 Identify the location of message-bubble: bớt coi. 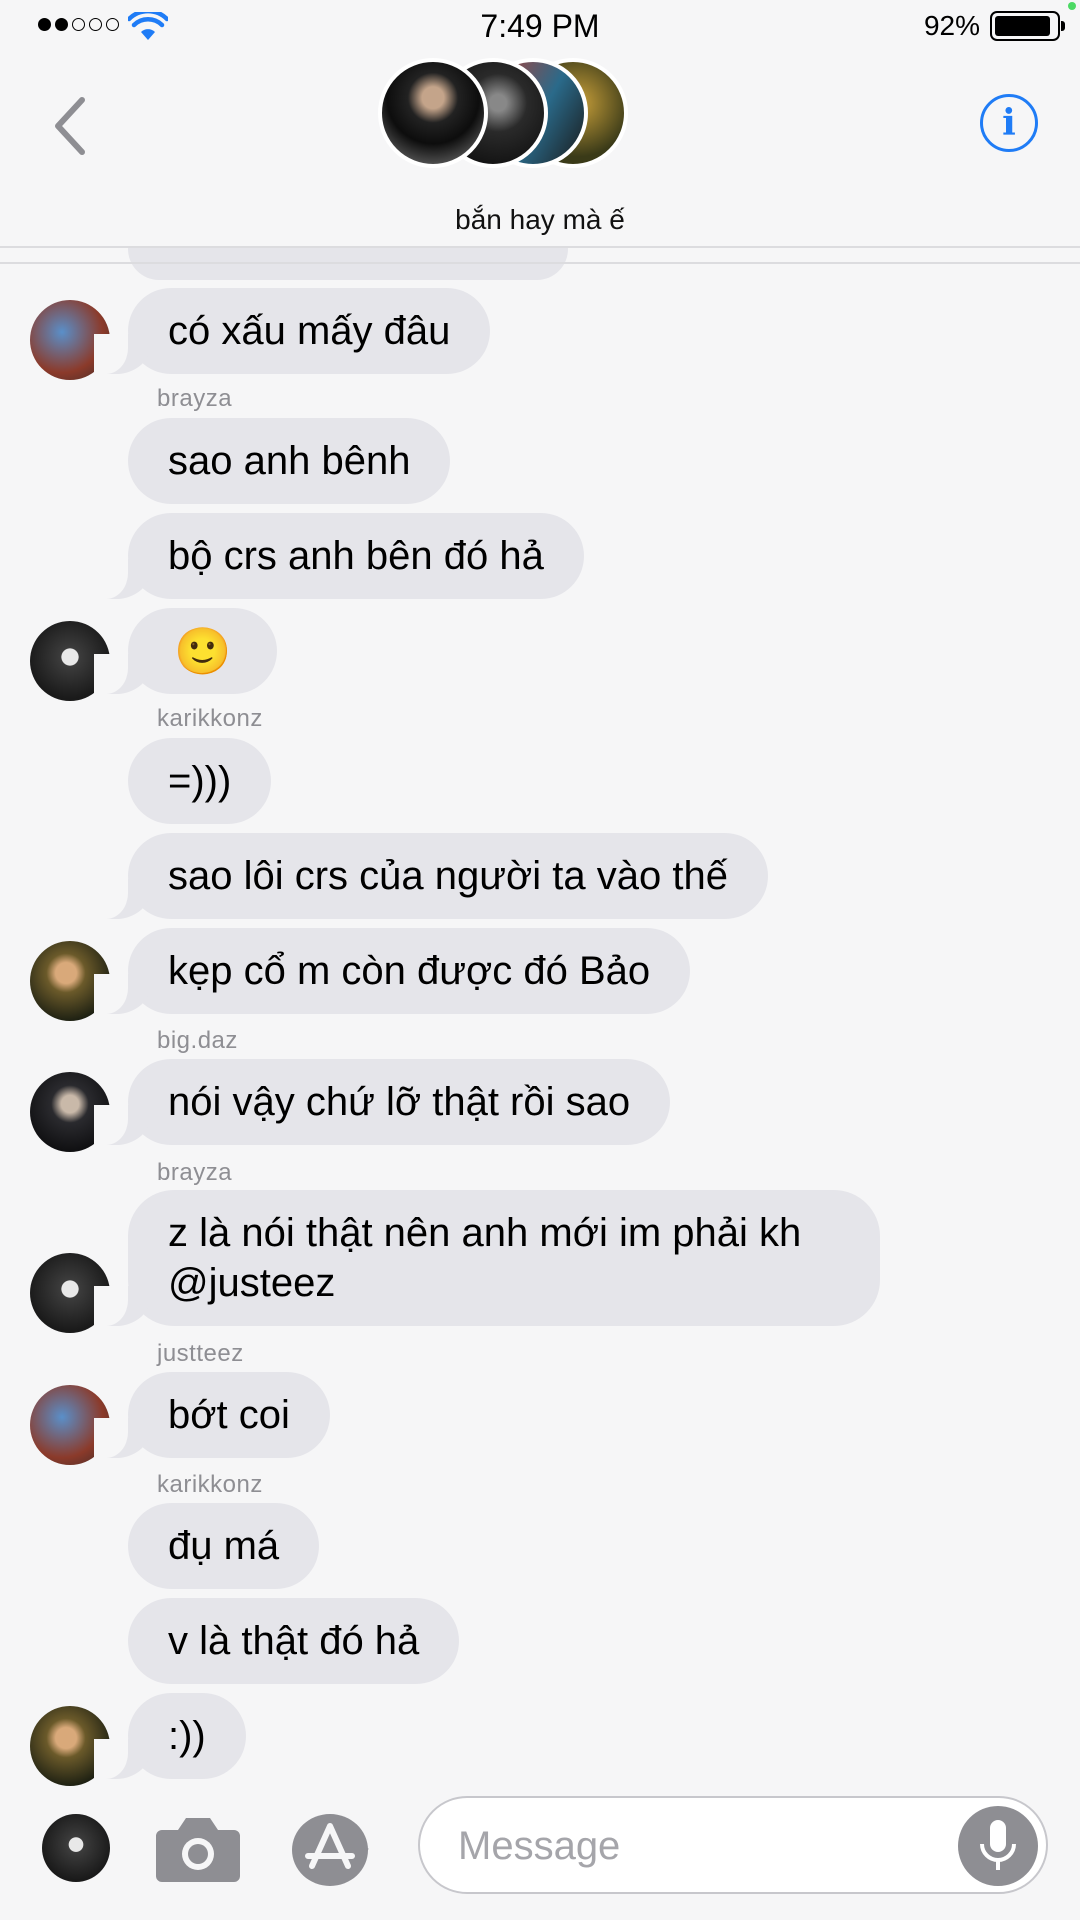
(212, 1415).